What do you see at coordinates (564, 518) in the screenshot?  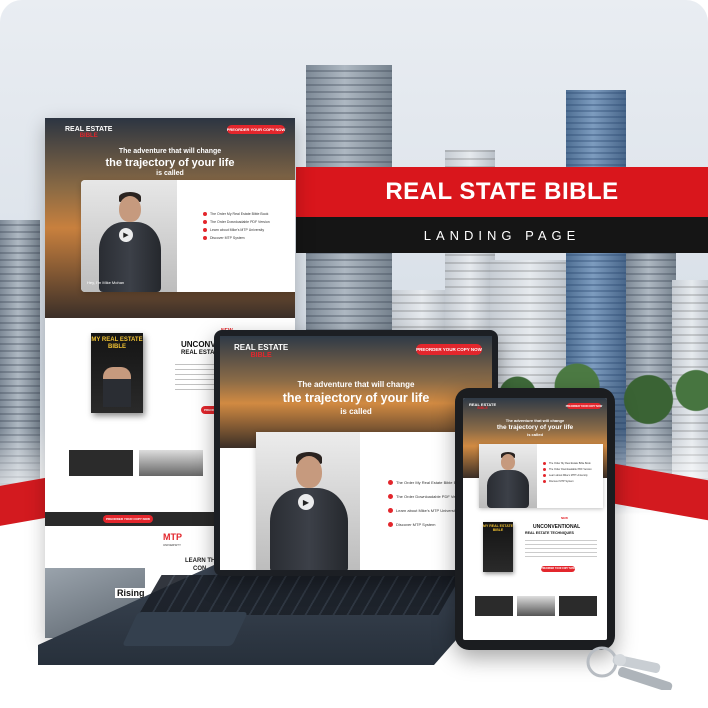 I see `new-badge: NEW` at bounding box center [564, 518].